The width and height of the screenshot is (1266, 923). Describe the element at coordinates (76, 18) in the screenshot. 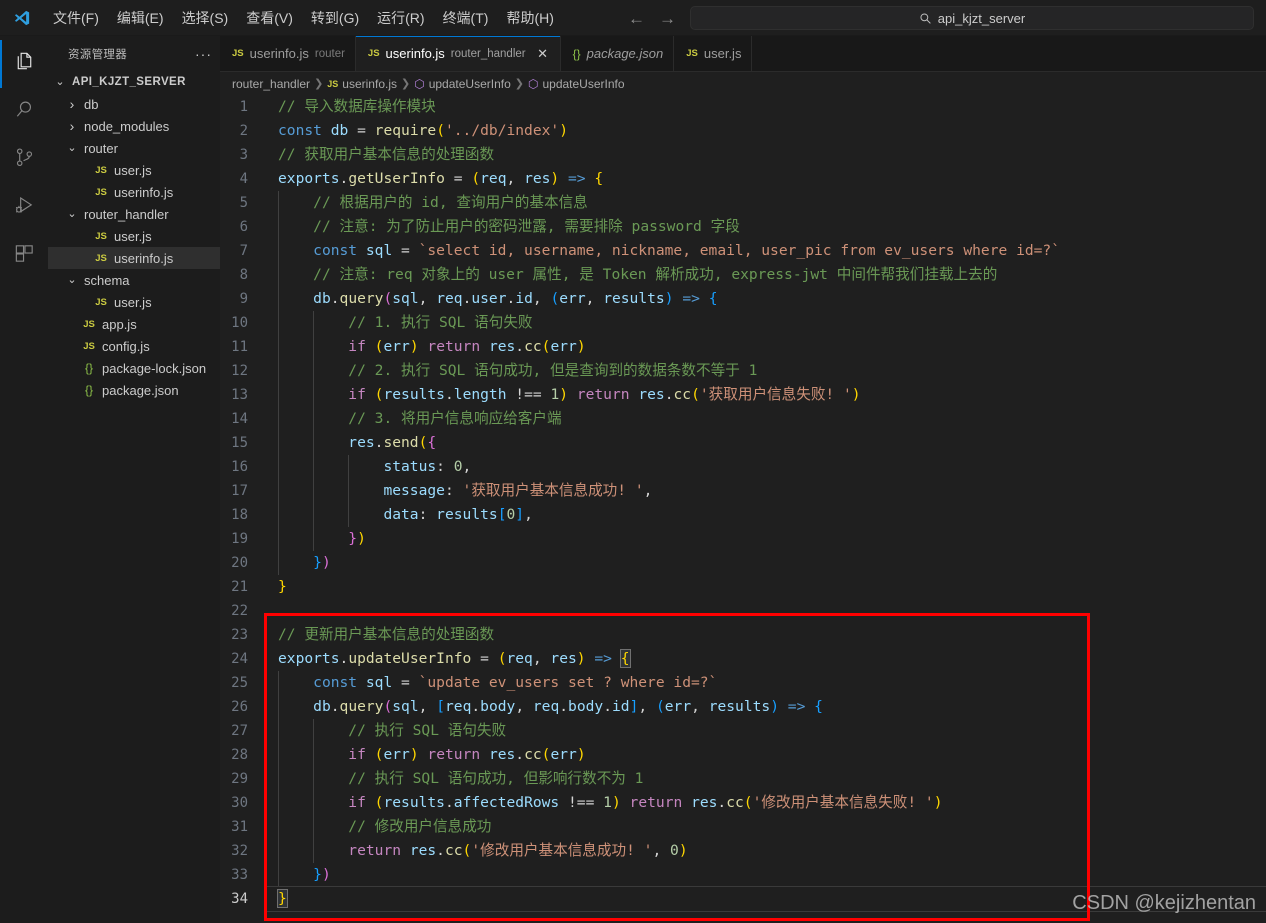

I see `menu-file: 文件(F)` at that location.